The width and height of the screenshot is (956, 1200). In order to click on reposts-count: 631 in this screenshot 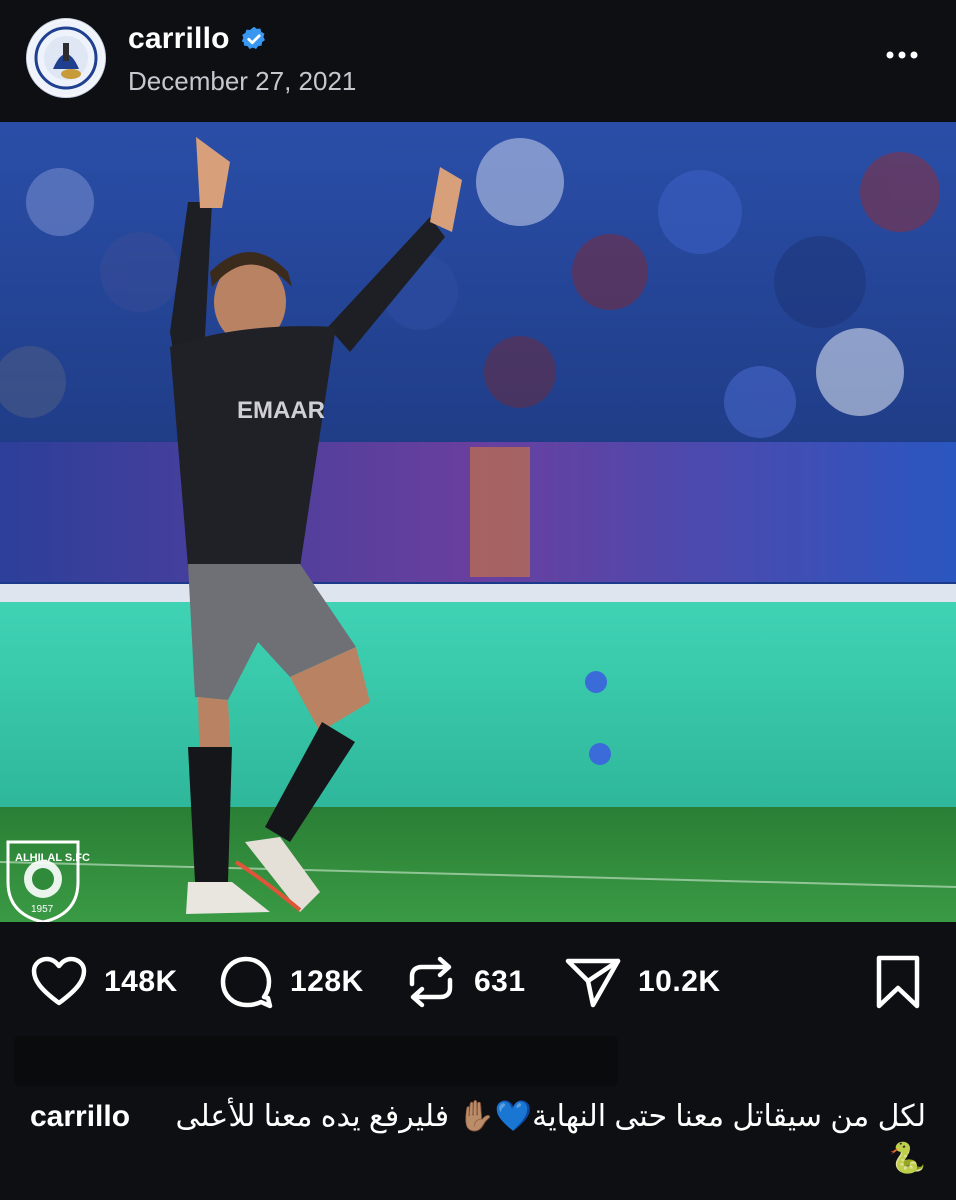, I will do `click(500, 981)`.